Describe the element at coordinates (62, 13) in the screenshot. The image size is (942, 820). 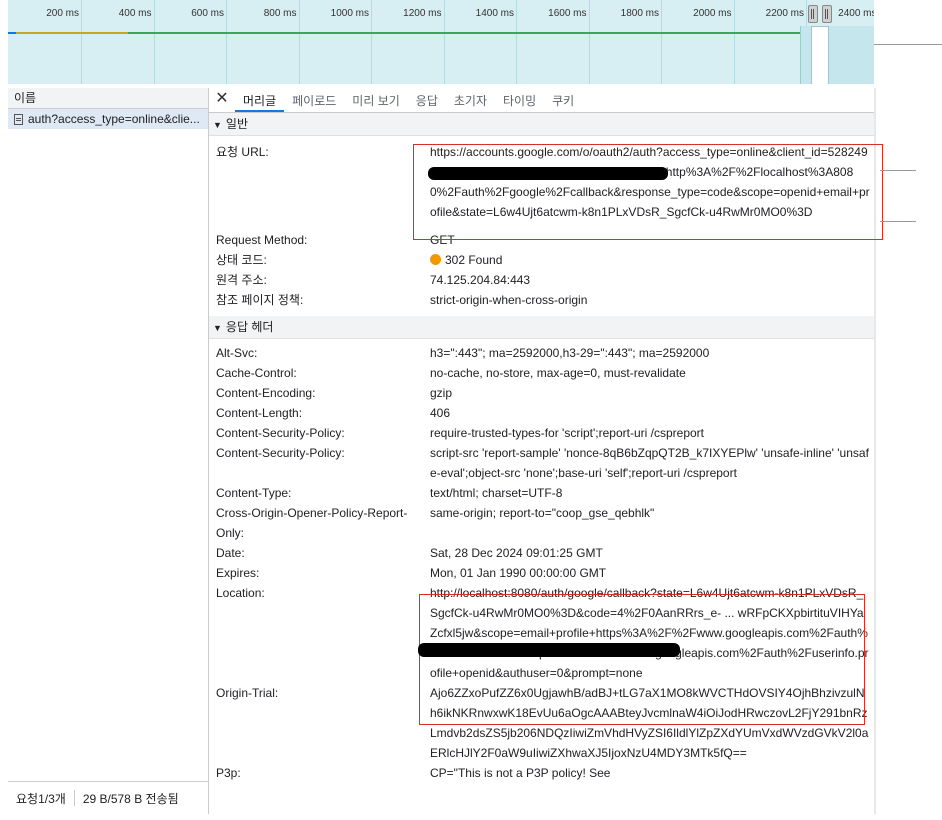
I see `timeline-tick-label: 200 ms` at that location.